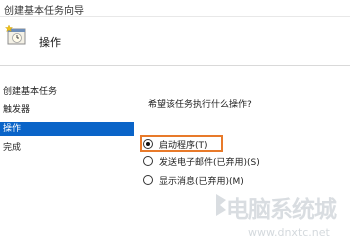  What do you see at coordinates (148, 144) in the screenshot?
I see `radio-start-program` at bounding box center [148, 144].